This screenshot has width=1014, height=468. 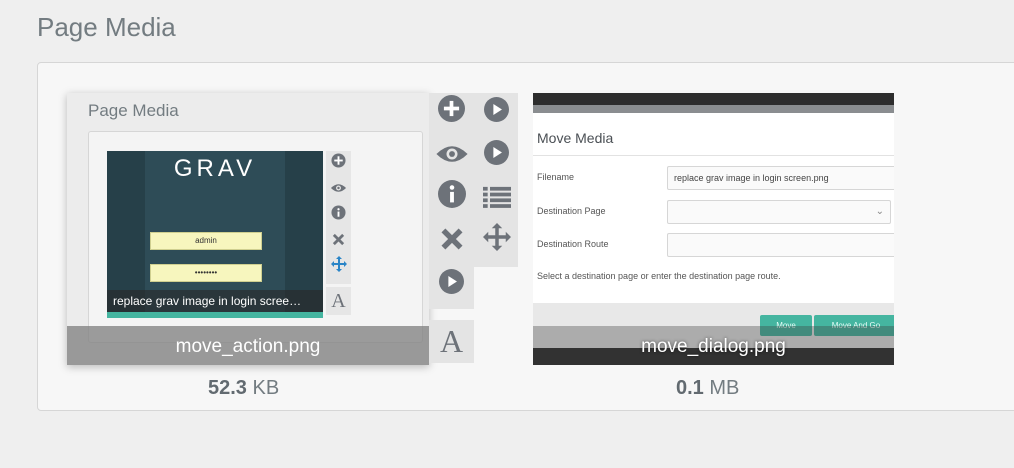 I want to click on preview-button, so click(x=451, y=157).